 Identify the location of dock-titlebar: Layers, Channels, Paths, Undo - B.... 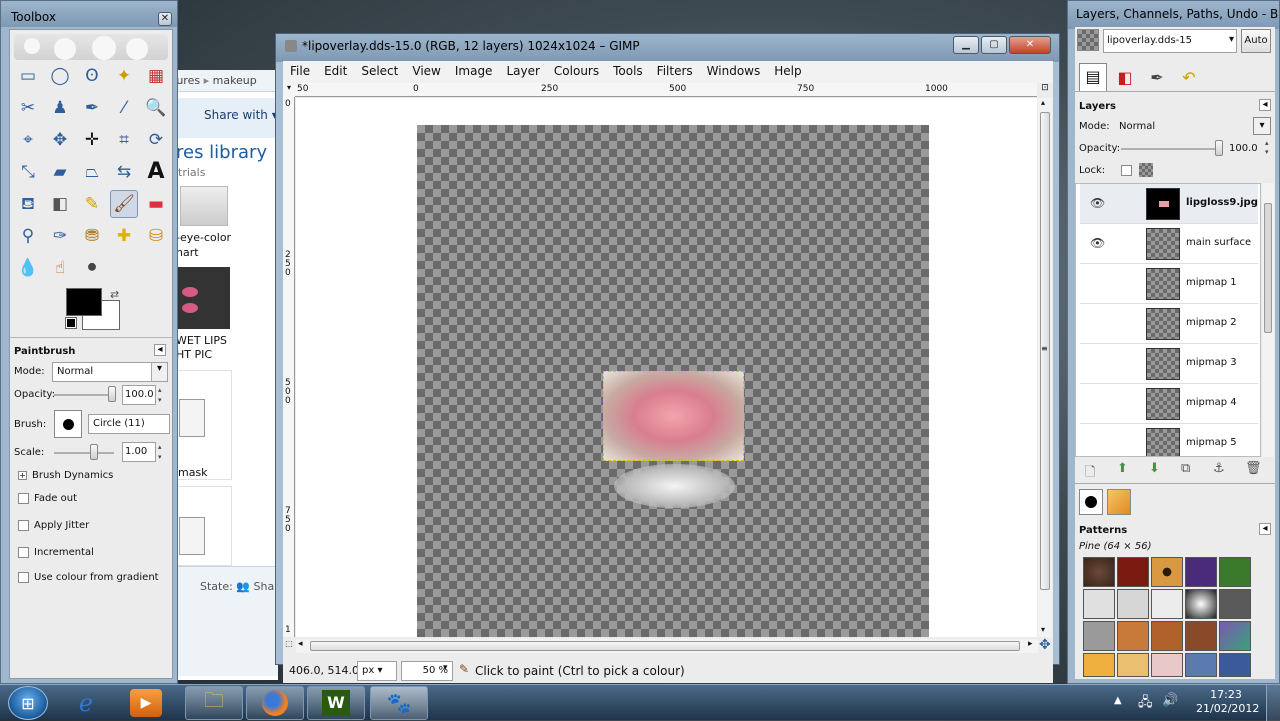
(1173, 15).